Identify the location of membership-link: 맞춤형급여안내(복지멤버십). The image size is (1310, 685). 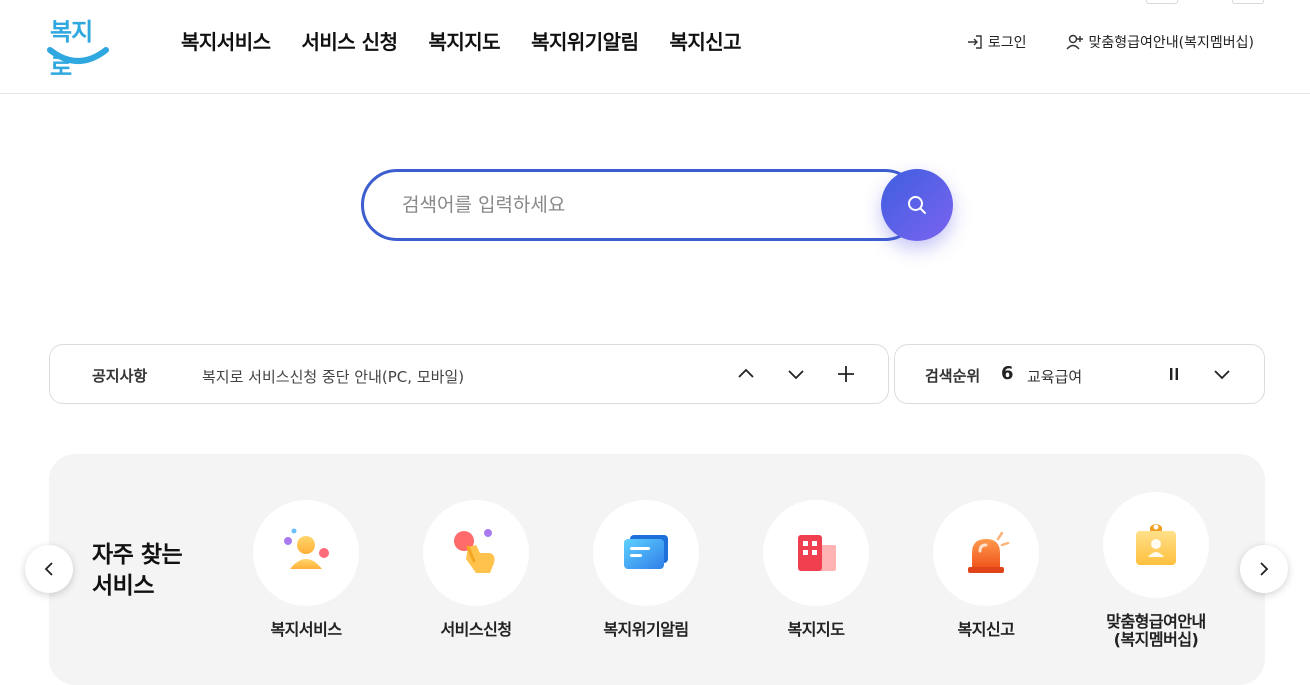
(1159, 42).